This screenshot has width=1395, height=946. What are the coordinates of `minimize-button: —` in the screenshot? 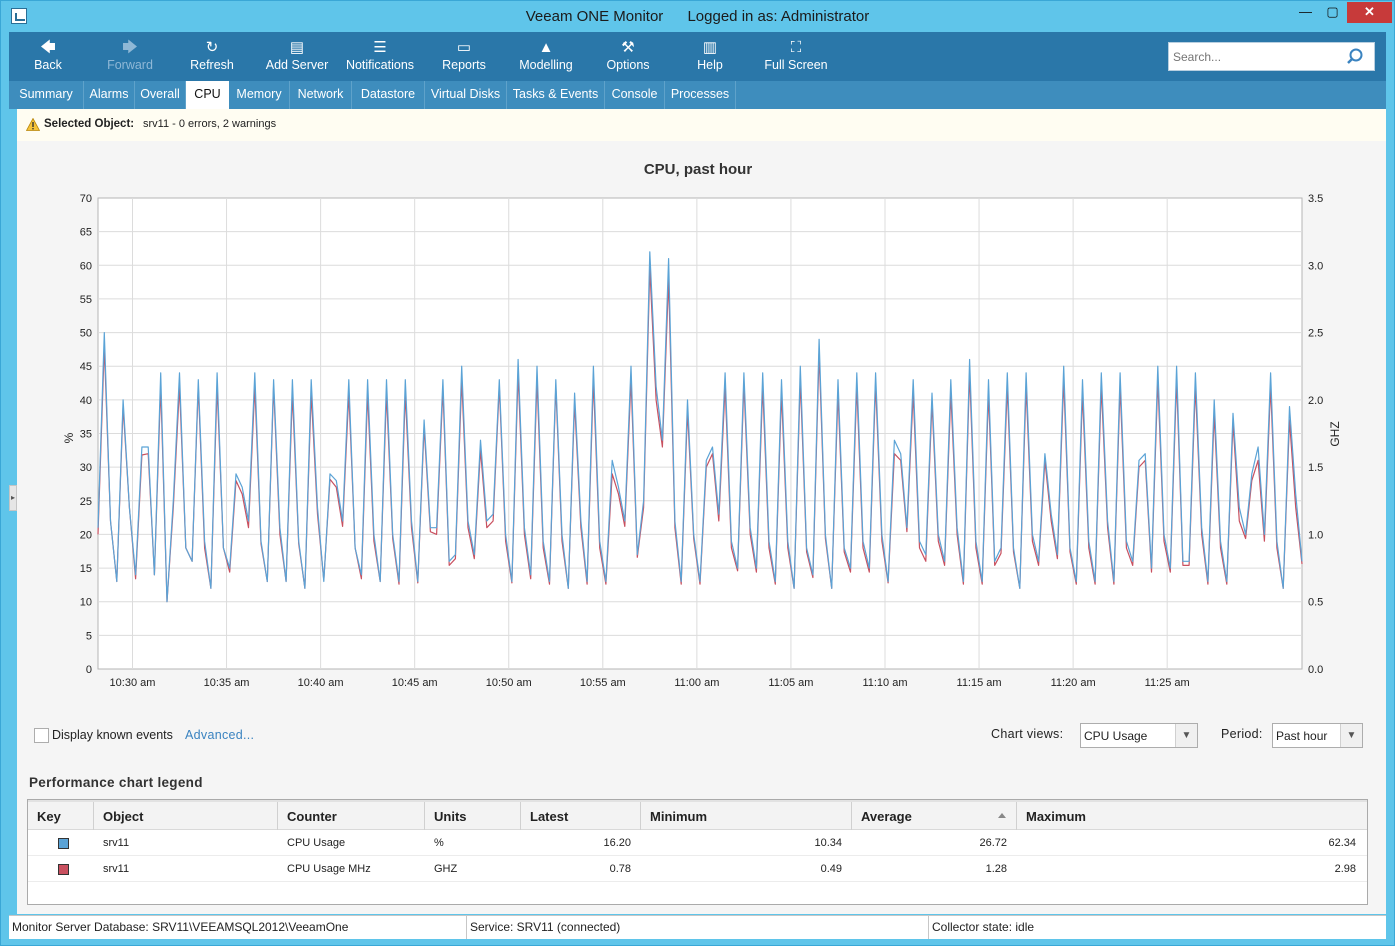 It's located at (1305, 12).